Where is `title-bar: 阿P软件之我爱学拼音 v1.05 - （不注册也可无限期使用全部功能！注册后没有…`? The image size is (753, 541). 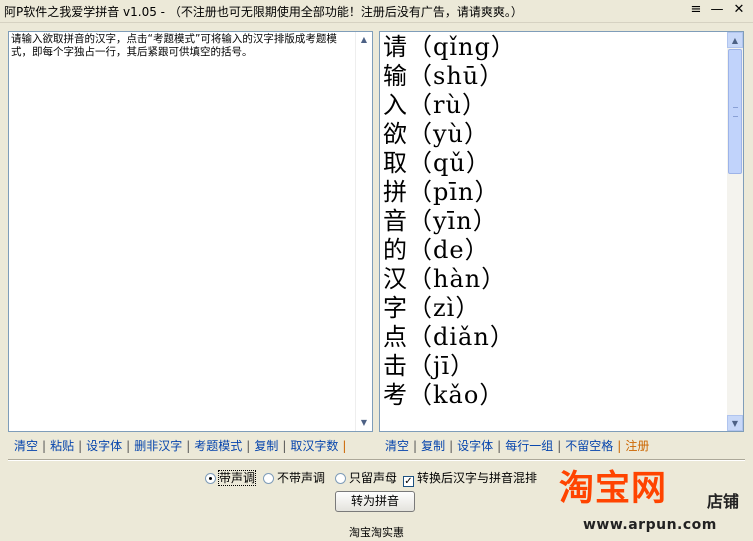
title-bar: 阿P软件之我爱学拼音 v1.05 - （不注册也可无限期使用全部功能！注册后没有… is located at coordinates (376, 11).